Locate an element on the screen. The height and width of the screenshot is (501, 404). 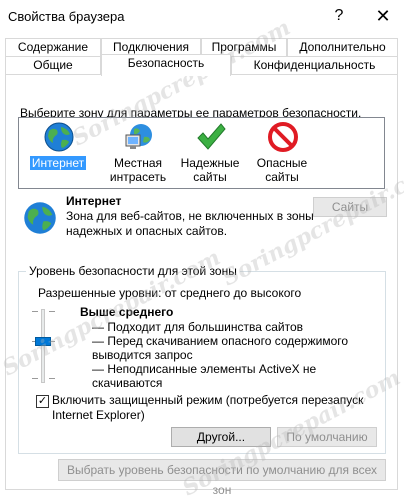
sites-button: Сайты is located at coordinates (350, 207).